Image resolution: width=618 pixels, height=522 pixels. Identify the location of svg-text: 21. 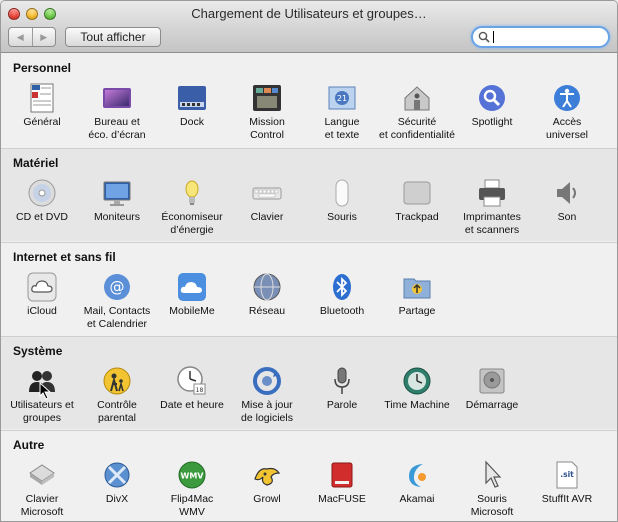
(342, 98).